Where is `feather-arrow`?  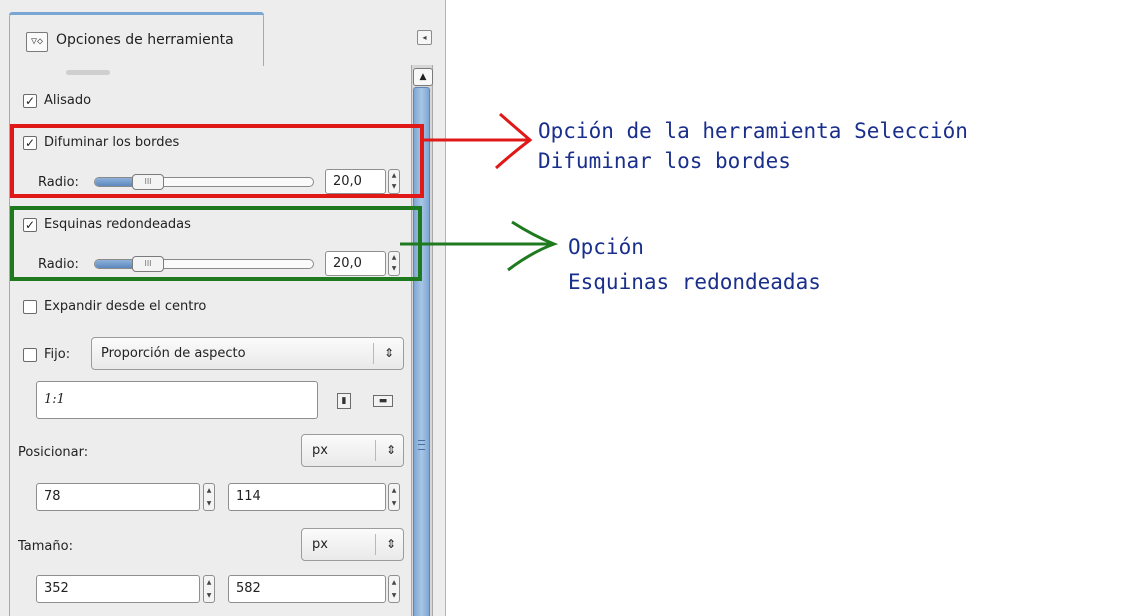
feather-arrow is located at coordinates (478, 141).